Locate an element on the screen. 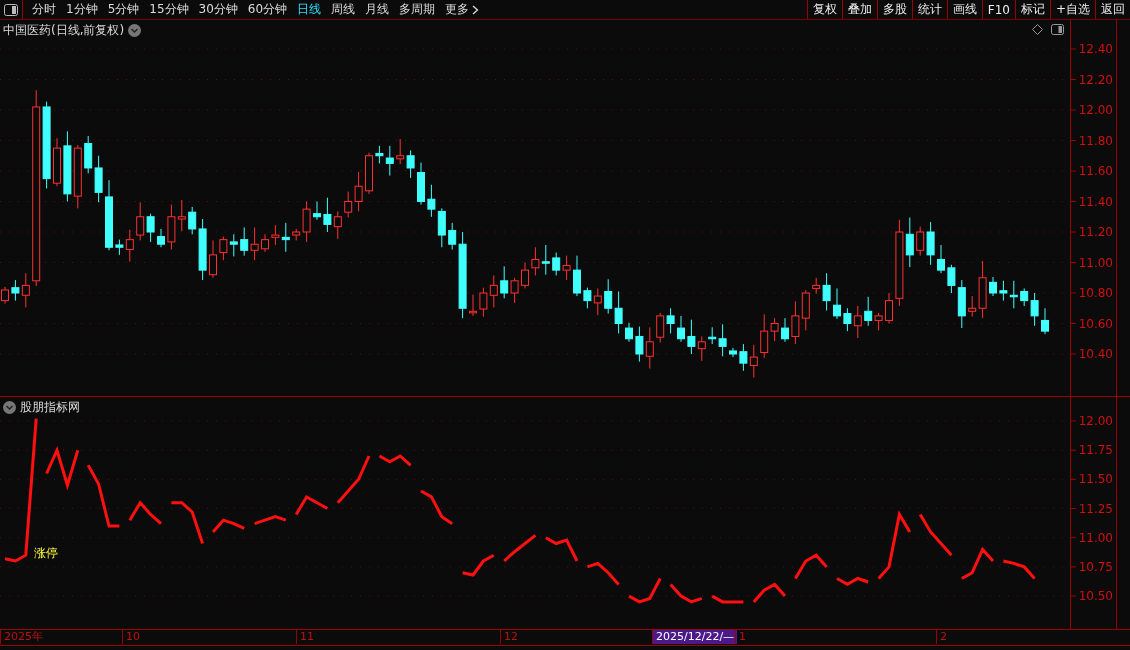 The image size is (1130, 650). date-label: 11 is located at coordinates (306, 637).